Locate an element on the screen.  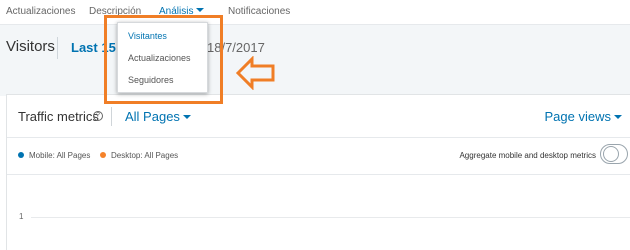
legend-mobile: Mobile: All Pages is located at coordinates (54, 155).